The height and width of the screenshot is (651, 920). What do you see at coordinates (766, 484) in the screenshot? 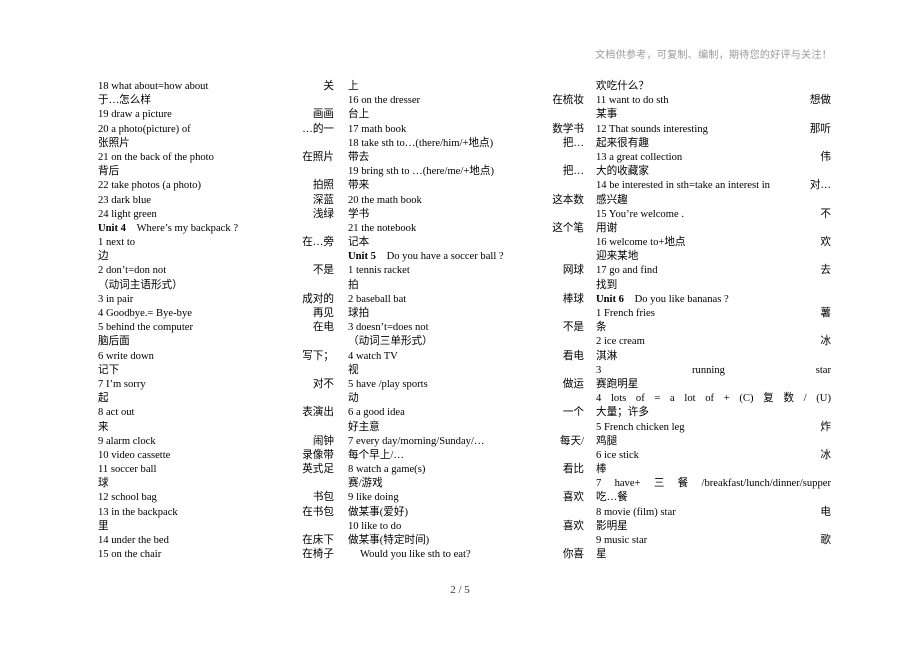
I see `vocab-word: /breakfast/lunch/dinner/supper` at bounding box center [766, 484].